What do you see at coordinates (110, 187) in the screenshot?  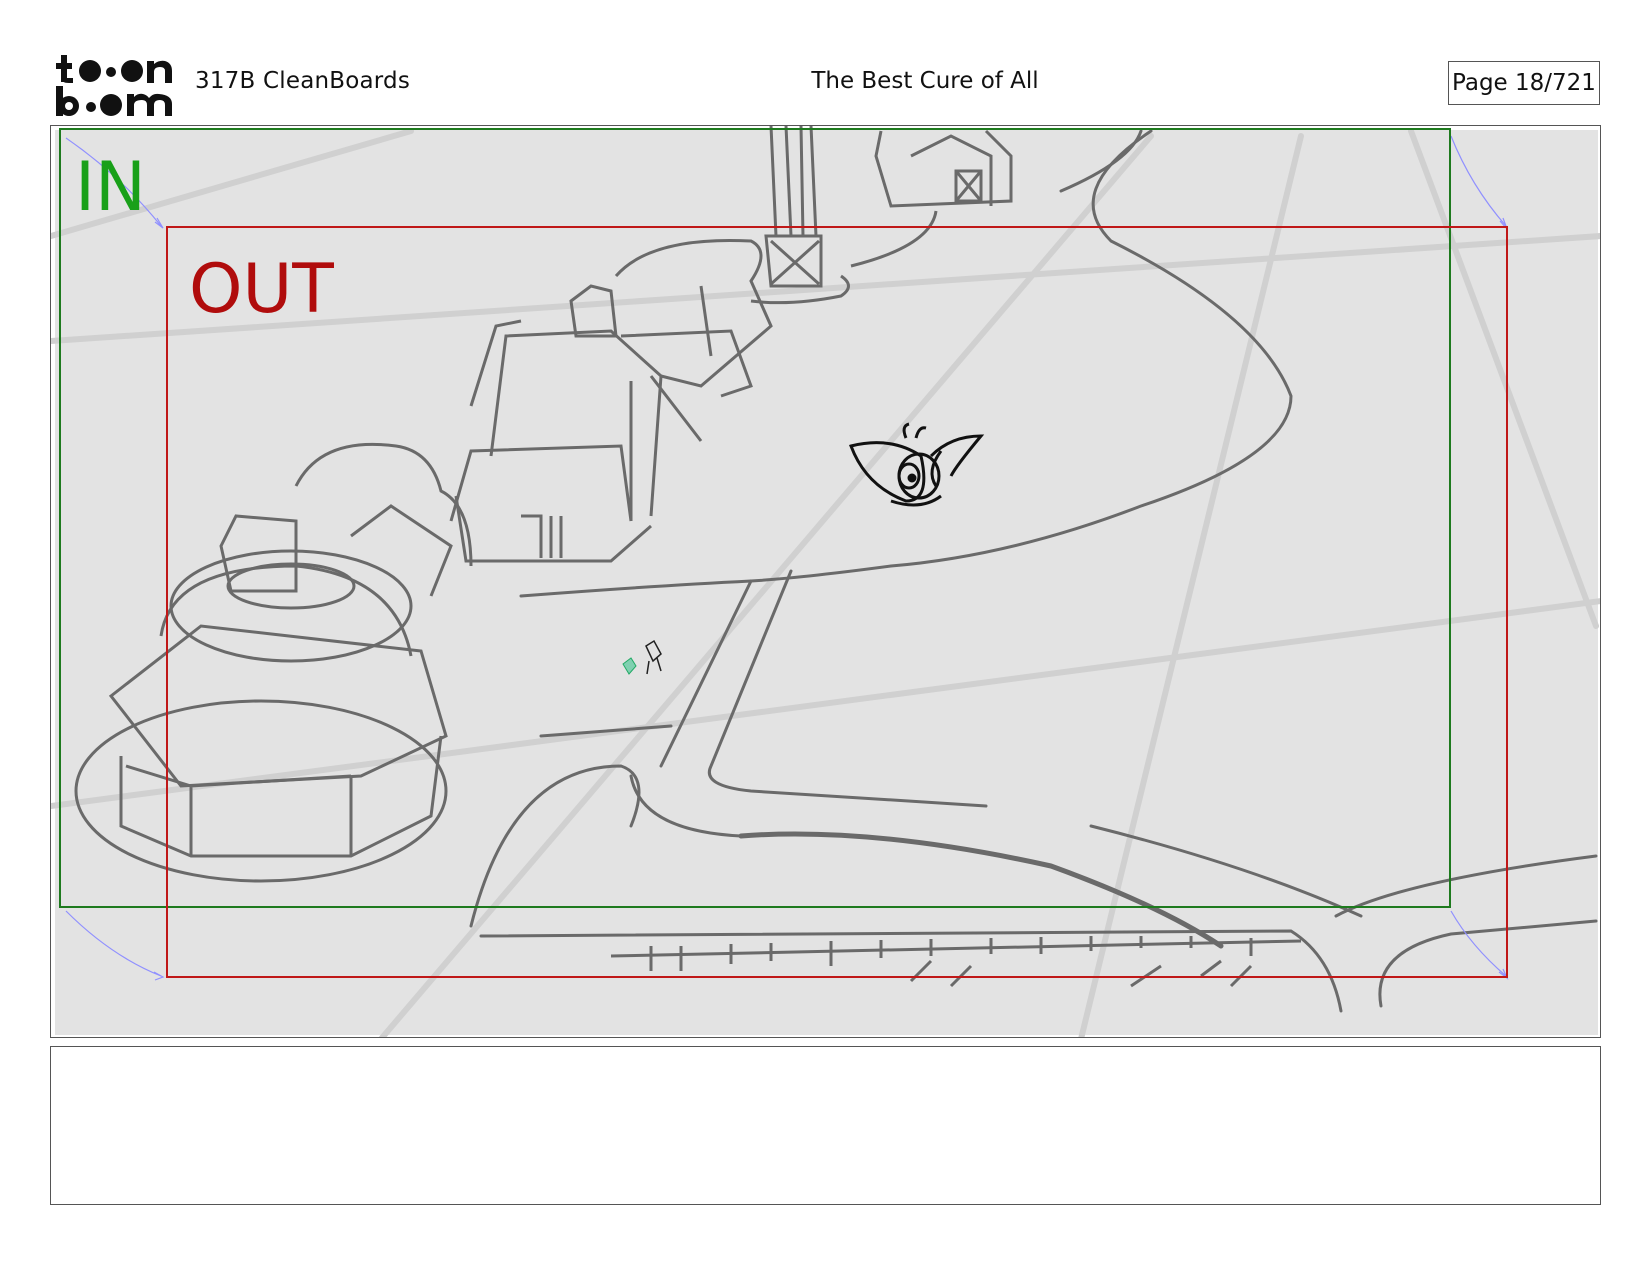 I see `in-frame-label: IN` at bounding box center [110, 187].